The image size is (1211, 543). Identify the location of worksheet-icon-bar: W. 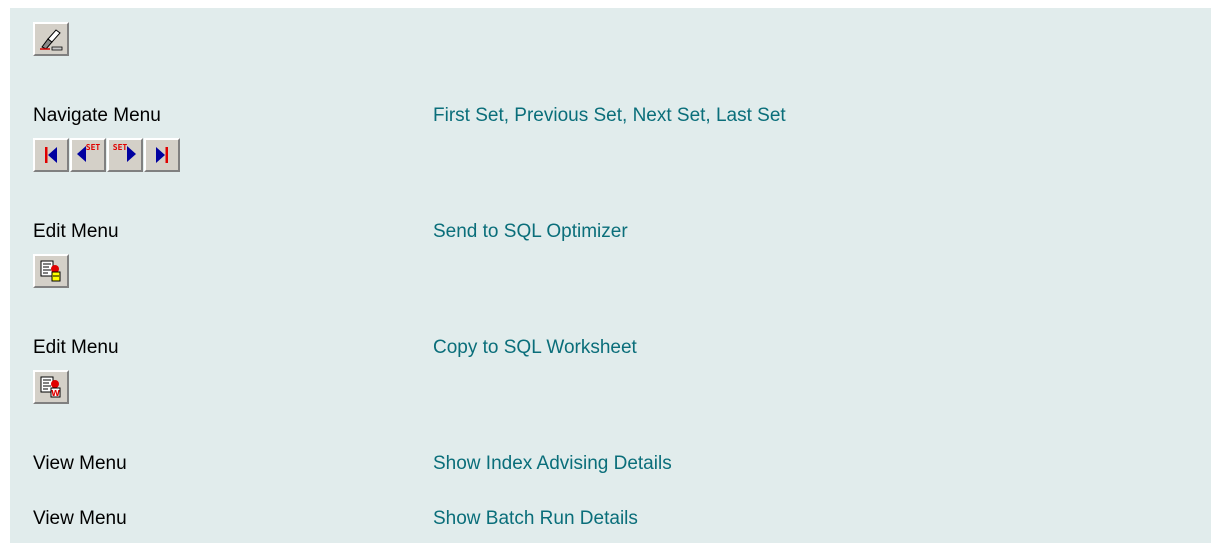
(51, 387).